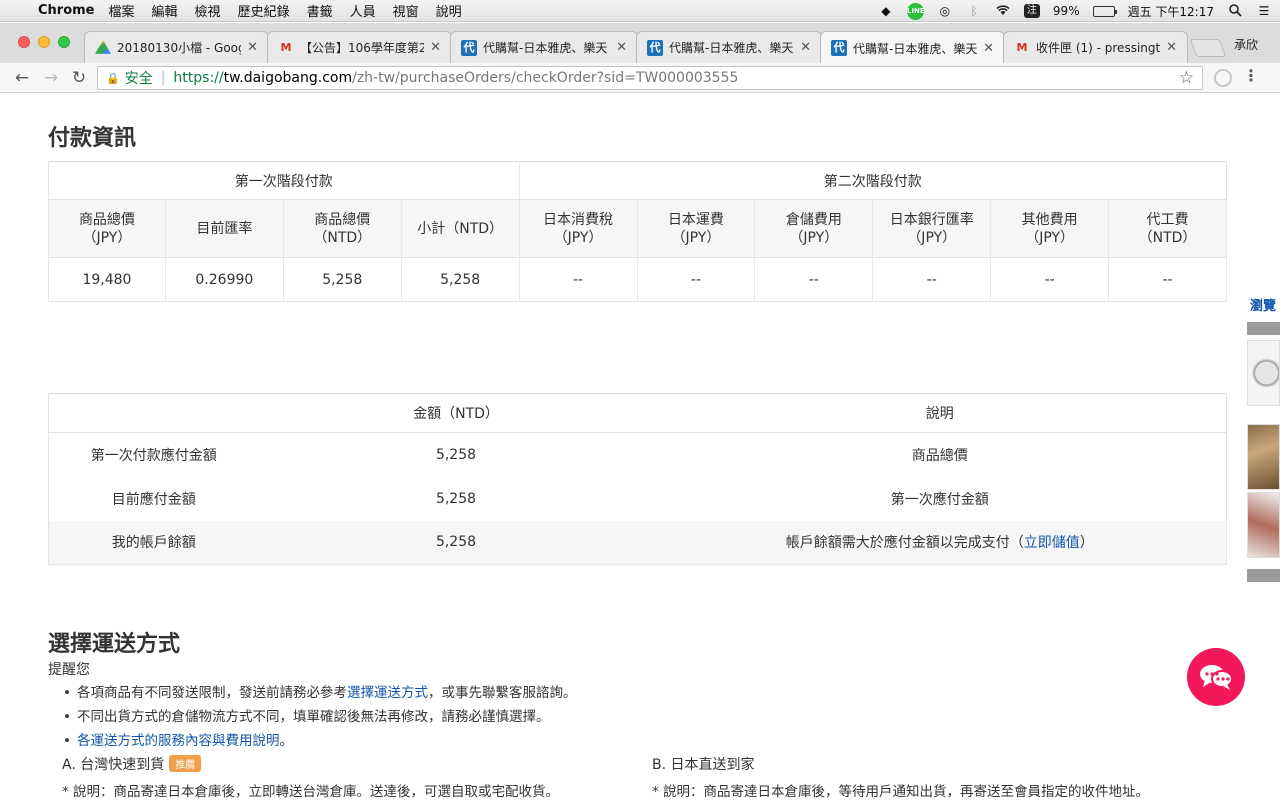 The height and width of the screenshot is (800, 1280). I want to click on shipping-option-b: B. 日本直送到家, so click(703, 764).